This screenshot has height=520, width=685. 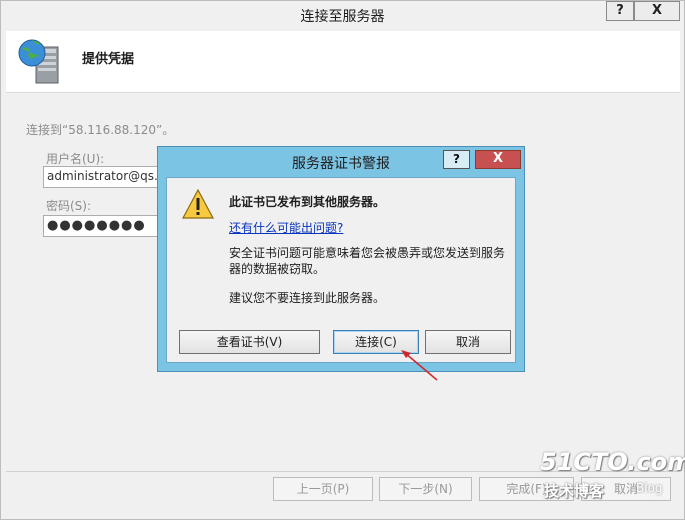 What do you see at coordinates (108, 59) in the screenshot?
I see `header-title: 提供凭据` at bounding box center [108, 59].